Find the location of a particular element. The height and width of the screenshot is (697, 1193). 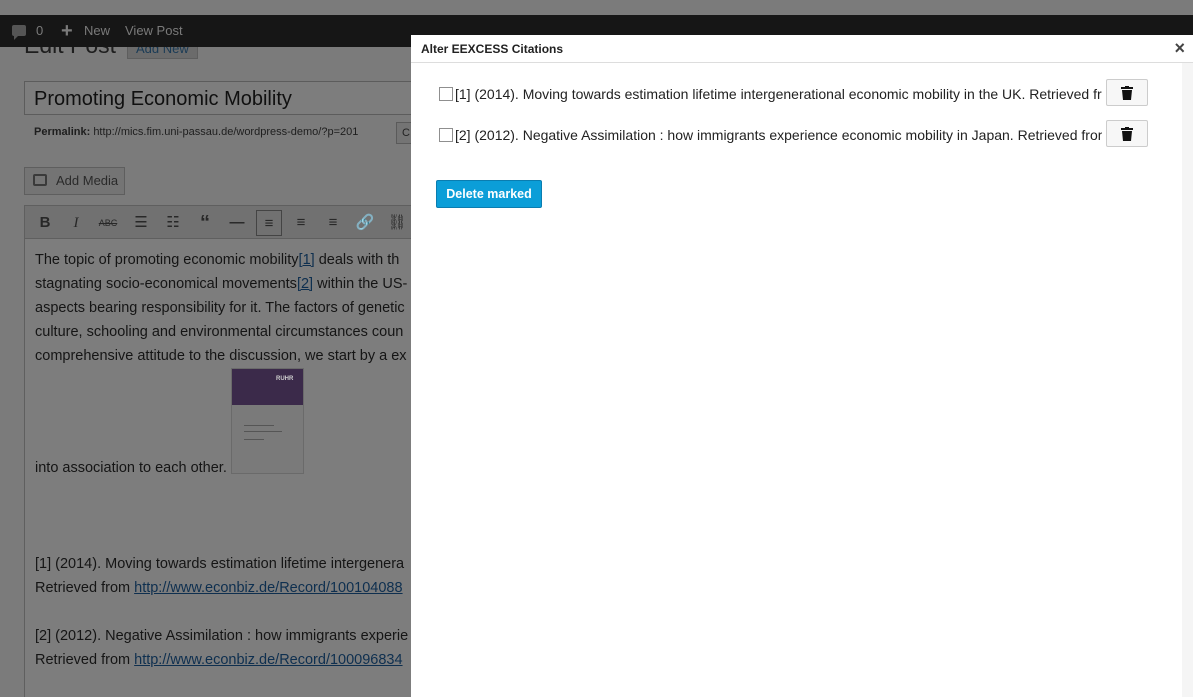

add-media-button: Add Media is located at coordinates (74, 181).